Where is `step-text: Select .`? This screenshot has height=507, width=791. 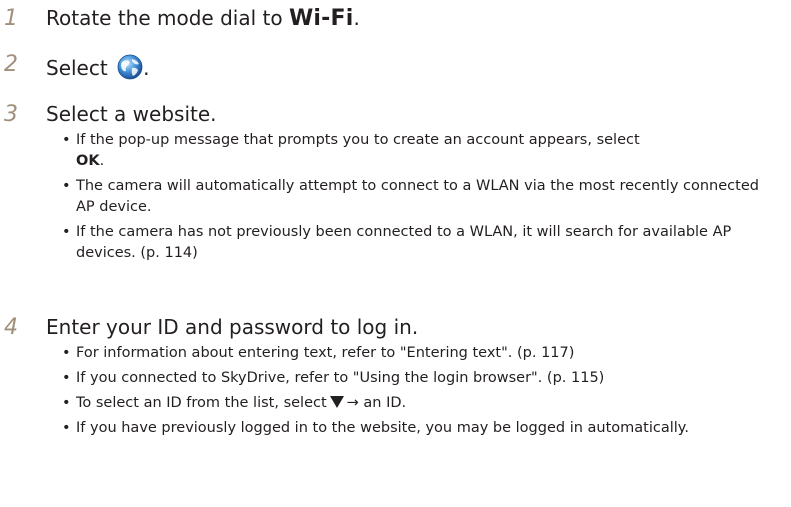 step-text: Select . is located at coordinates (98, 67).